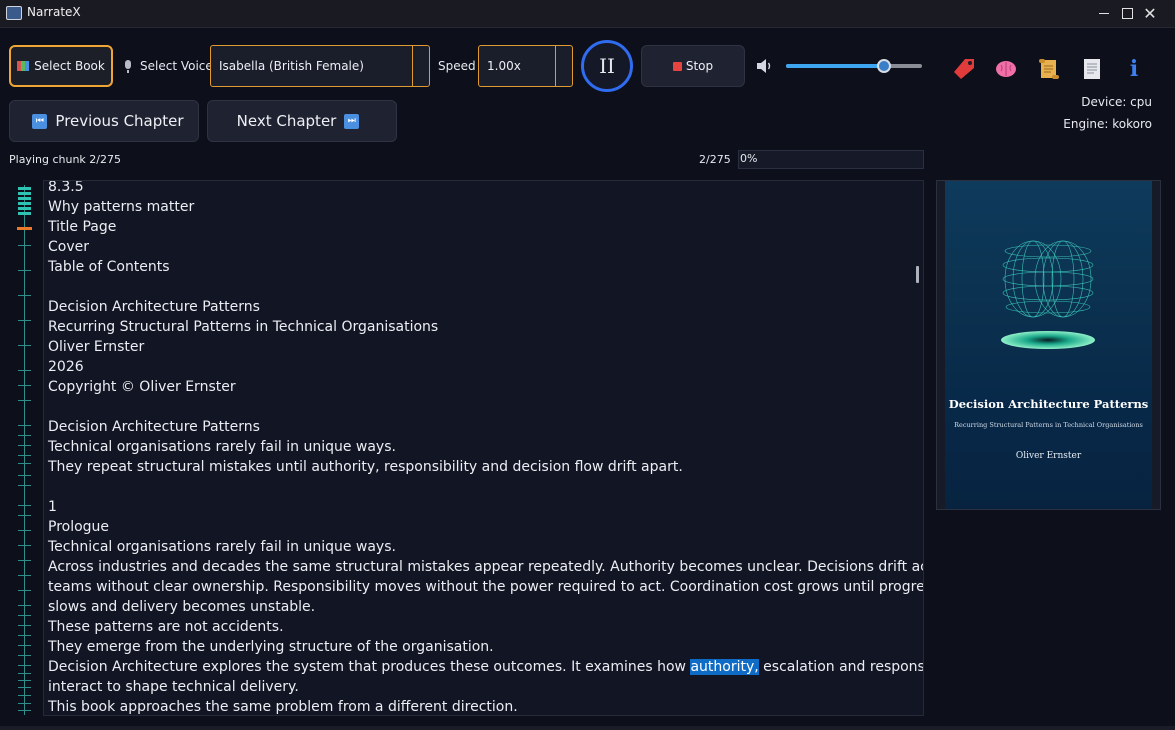 The width and height of the screenshot is (1175, 730). Describe the element at coordinates (286, 121) in the screenshot. I see `next-chapter-label: Next Chapter` at that location.